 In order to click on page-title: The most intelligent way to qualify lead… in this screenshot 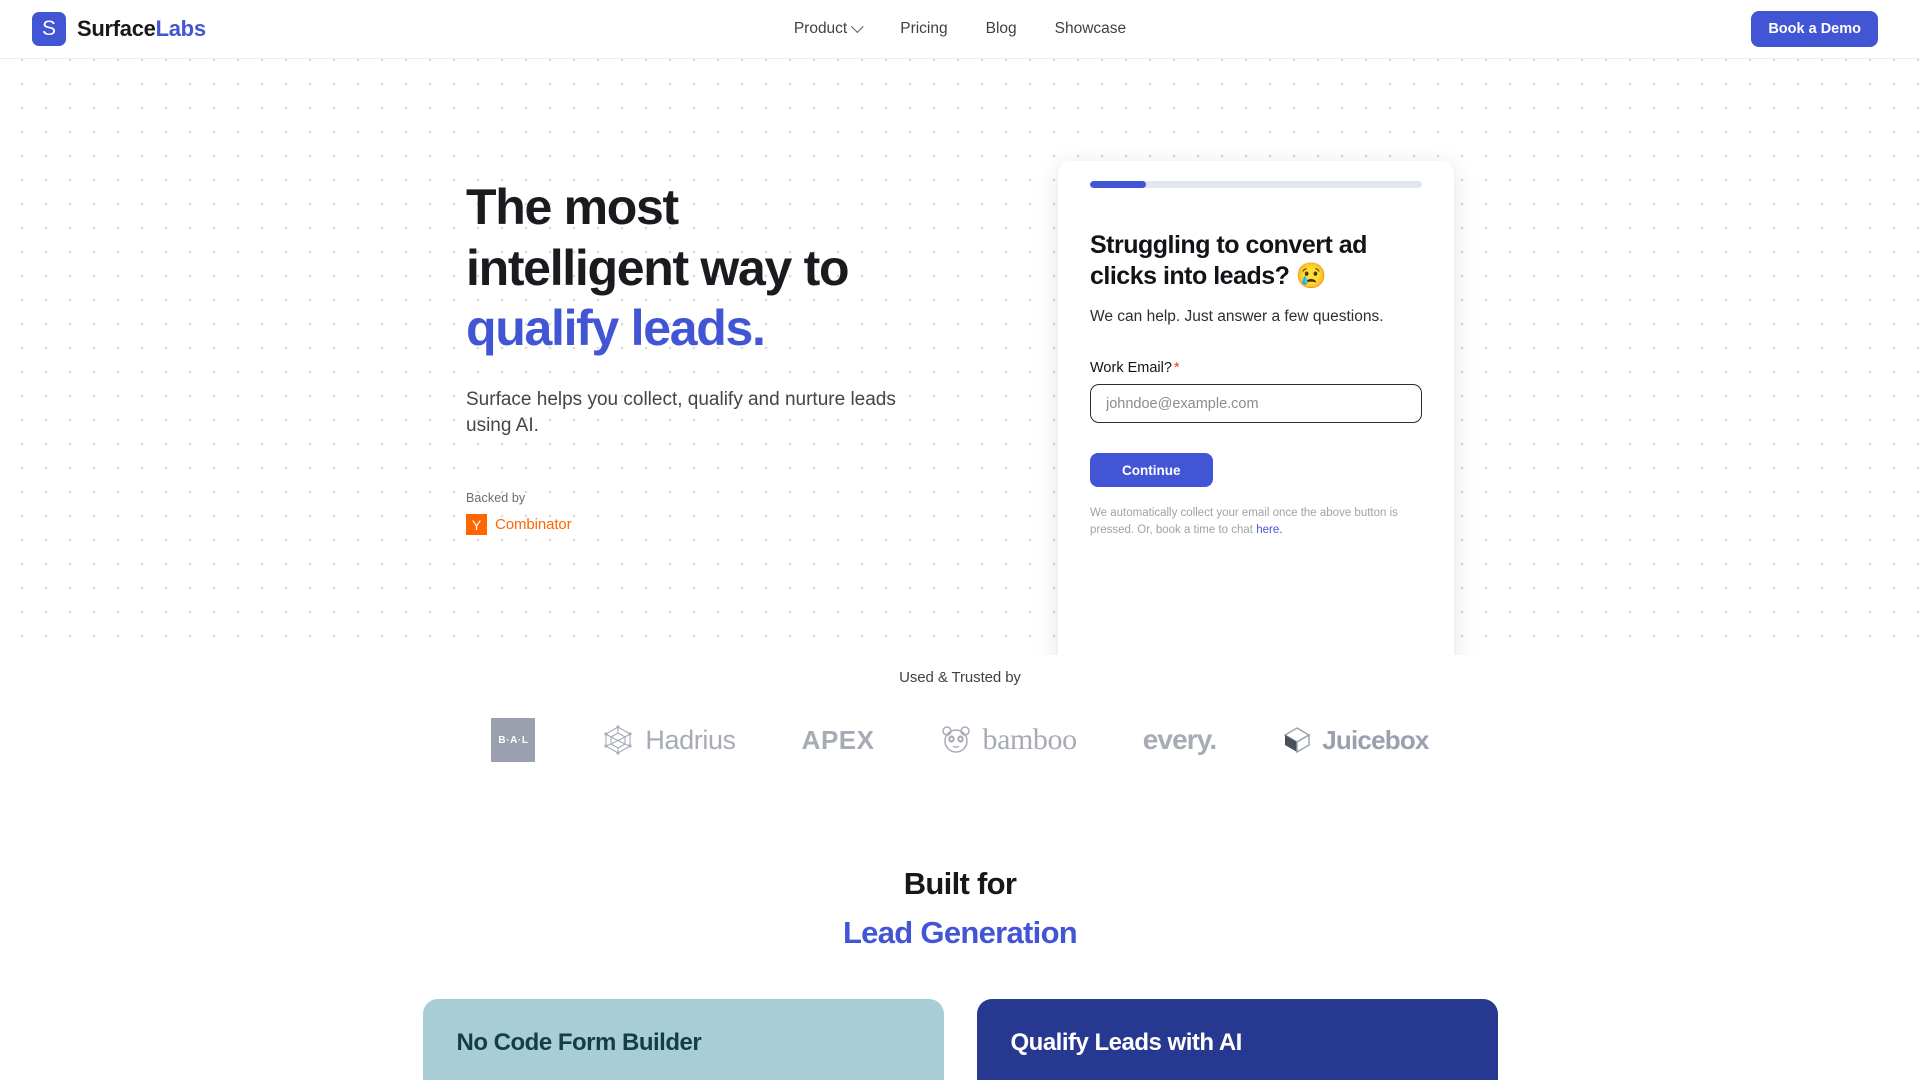, I will do `click(726, 268)`.